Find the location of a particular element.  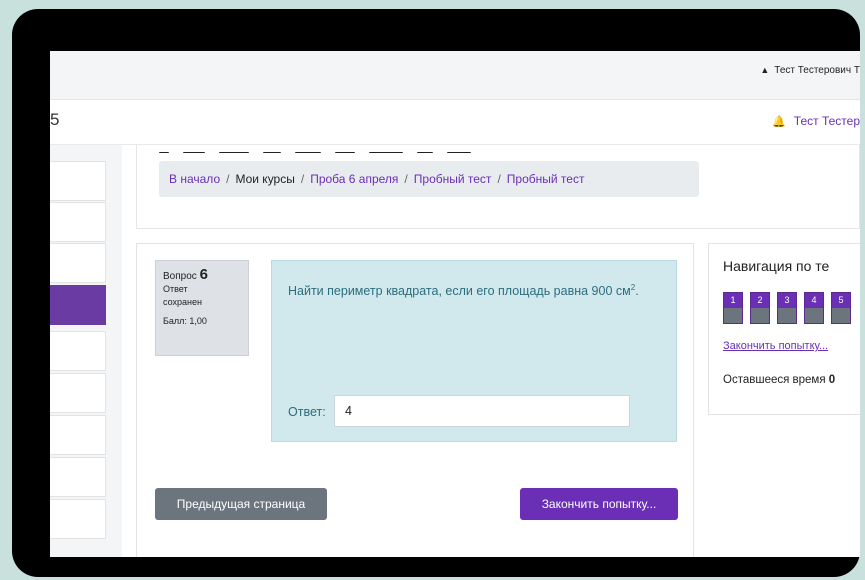

breadcrumb-test-current: Пробный тест is located at coordinates (546, 179).